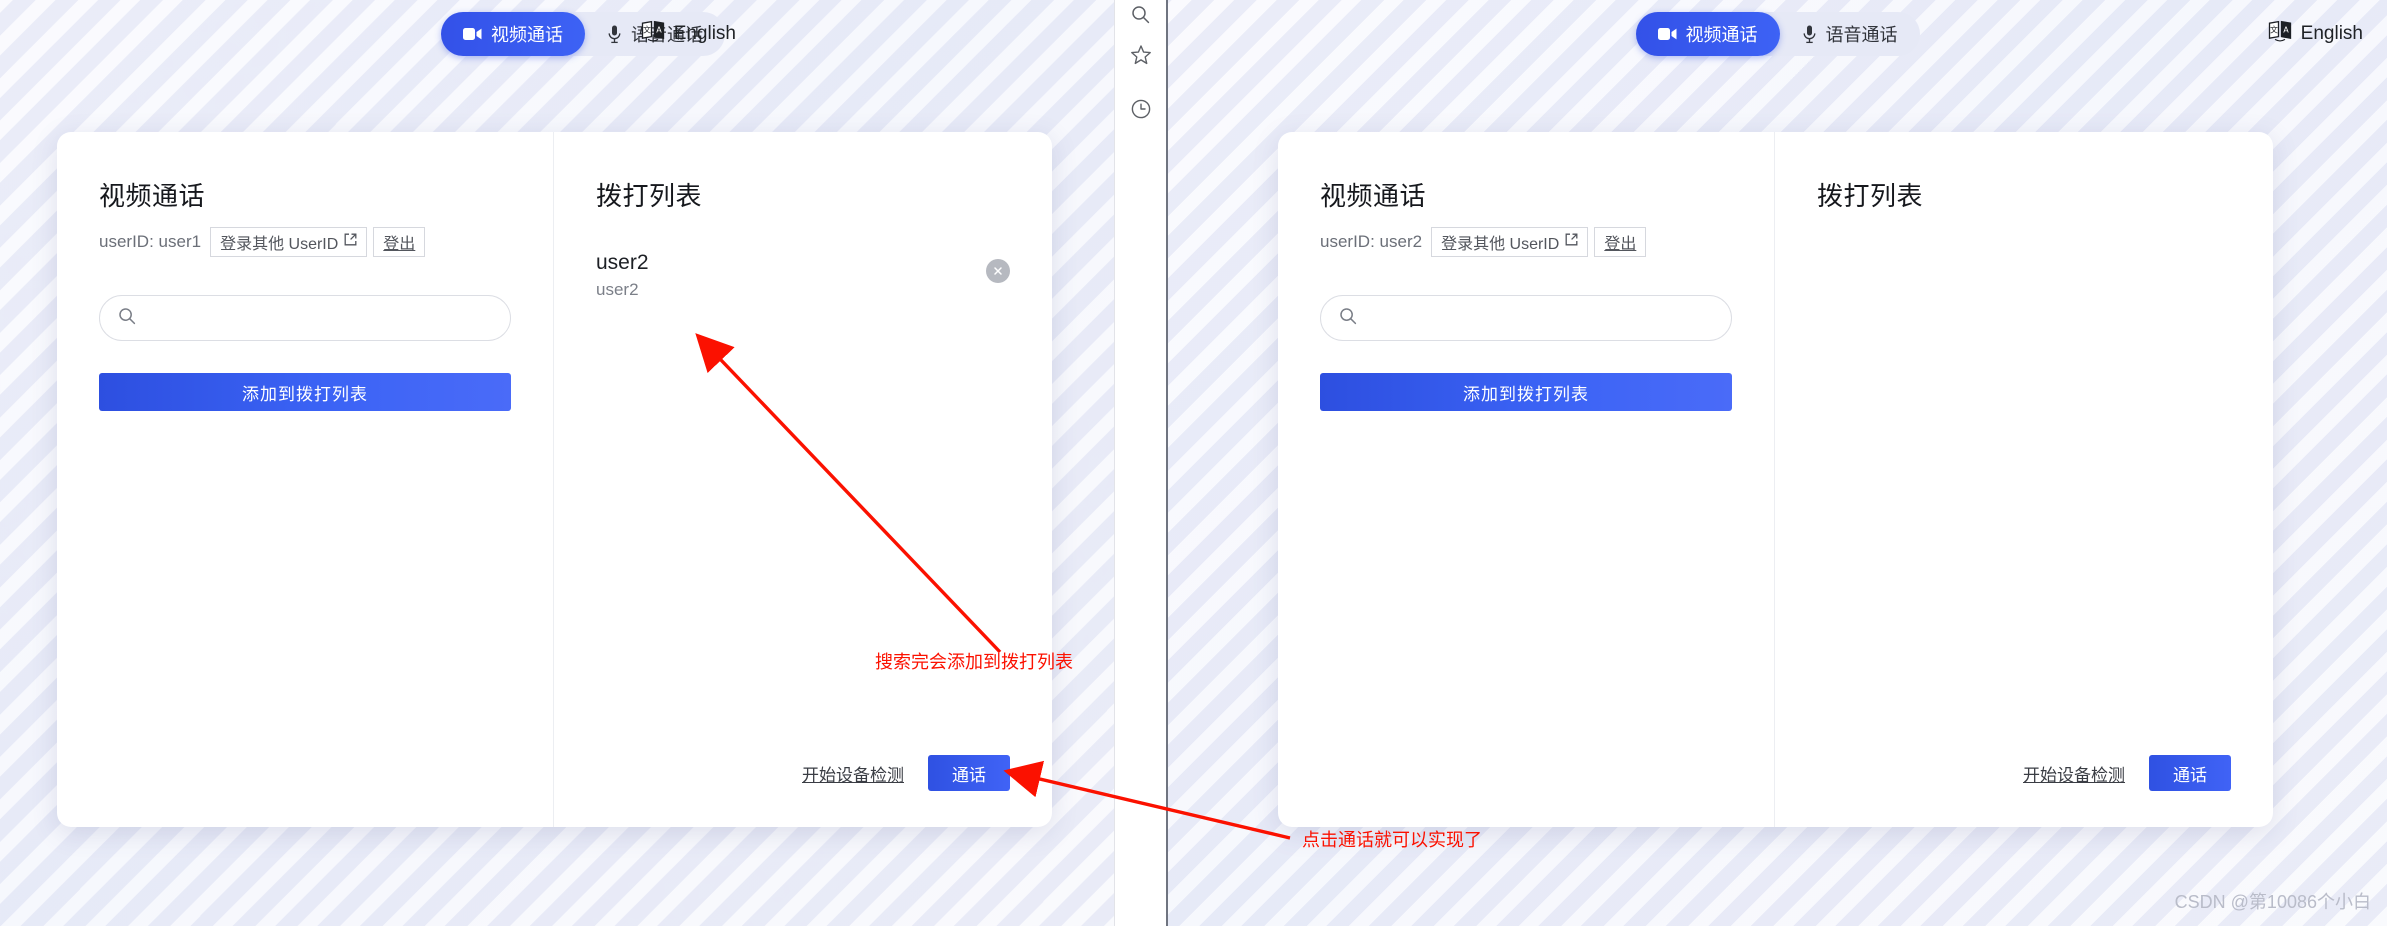 The image size is (2387, 926). I want to click on user-info-row-right: userID: user2 登录其他 UserID 登出, so click(1526, 242).